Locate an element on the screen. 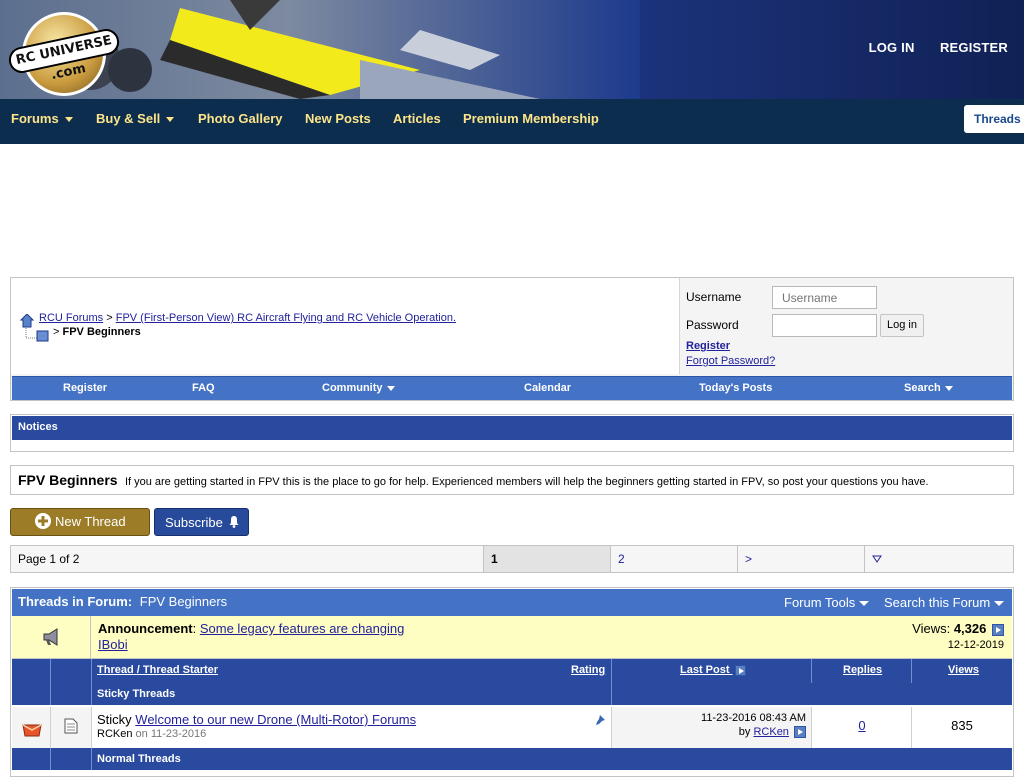 This screenshot has width=1024, height=777. go-to-last-post-icon is located at coordinates (800, 732).